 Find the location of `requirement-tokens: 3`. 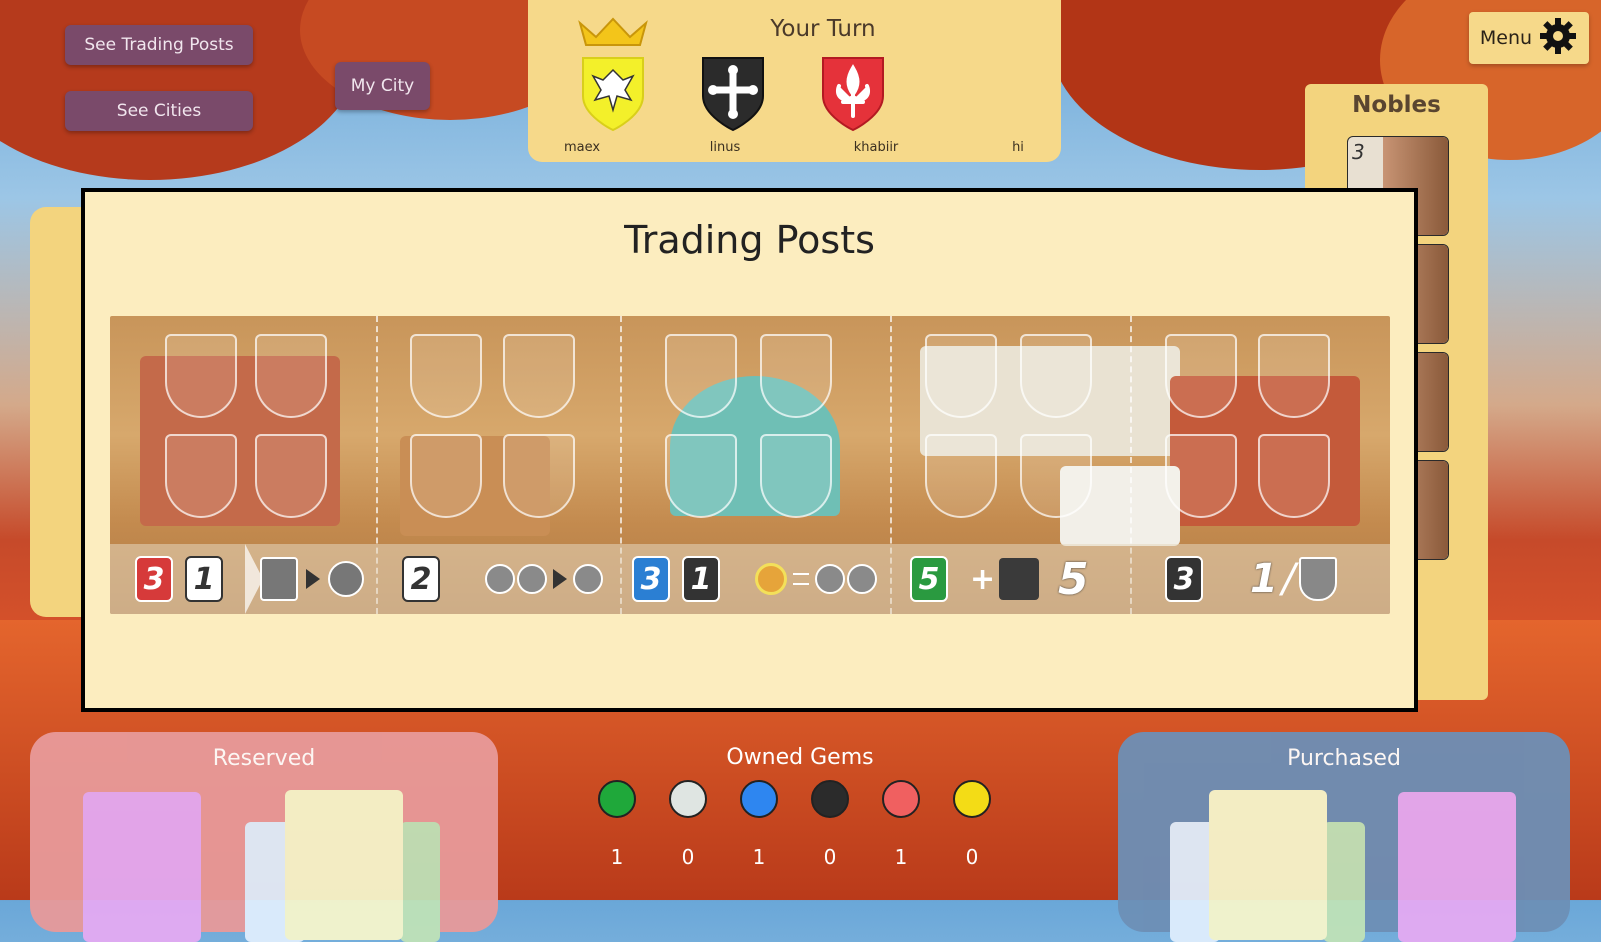

requirement-tokens: 3 is located at coordinates (1184, 579).